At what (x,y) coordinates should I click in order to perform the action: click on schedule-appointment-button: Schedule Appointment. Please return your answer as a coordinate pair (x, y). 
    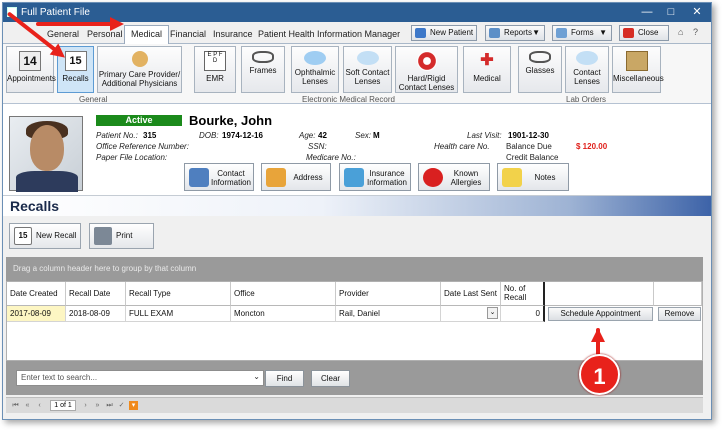
    Looking at the image, I should click on (600, 314).